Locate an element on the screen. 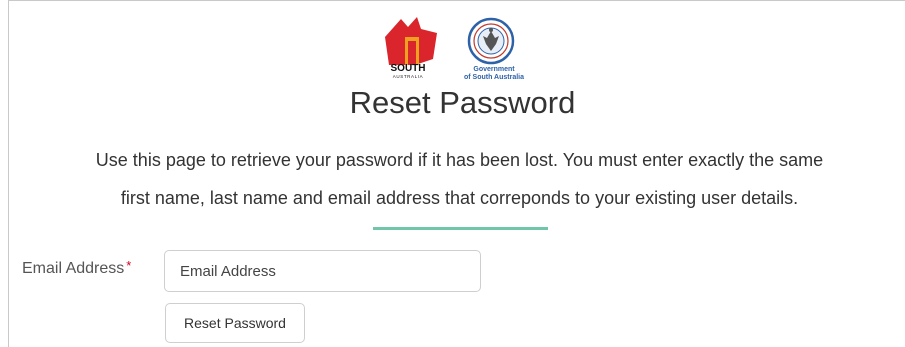 The width and height of the screenshot is (905, 347). gov-logo-line1: Government is located at coordinates (494, 69).